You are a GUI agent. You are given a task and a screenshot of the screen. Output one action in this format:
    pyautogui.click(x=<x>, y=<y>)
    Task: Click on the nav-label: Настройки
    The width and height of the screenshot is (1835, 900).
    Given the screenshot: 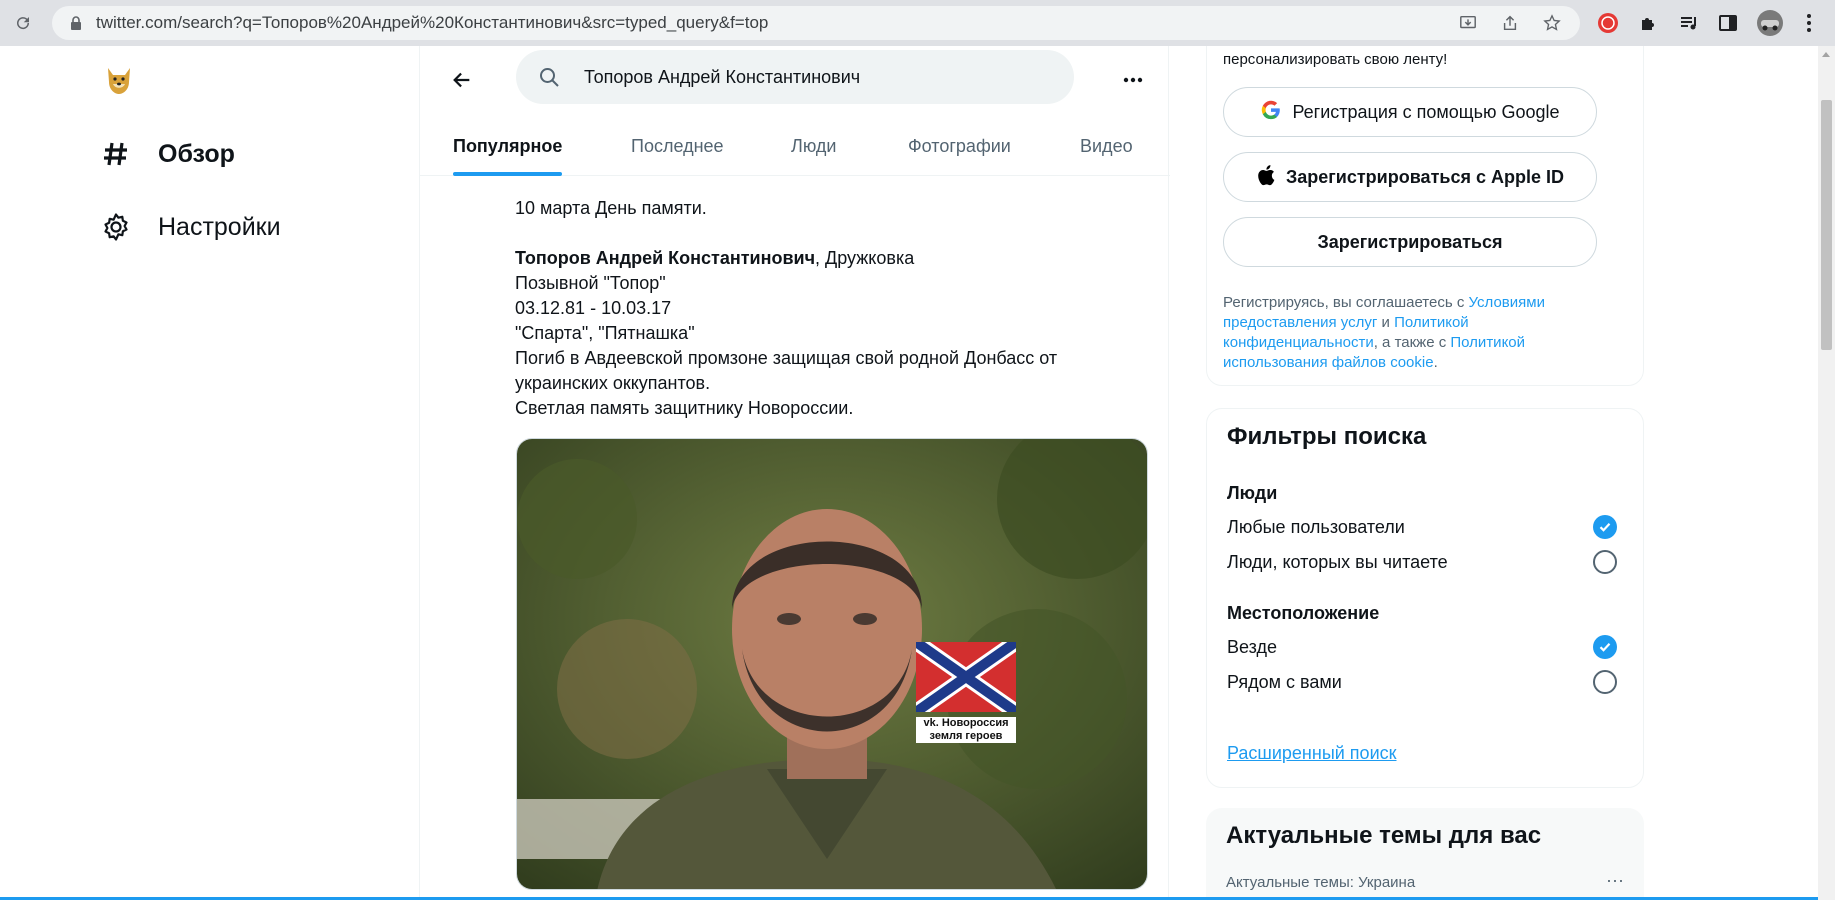 What is the action you would take?
    pyautogui.click(x=219, y=226)
    